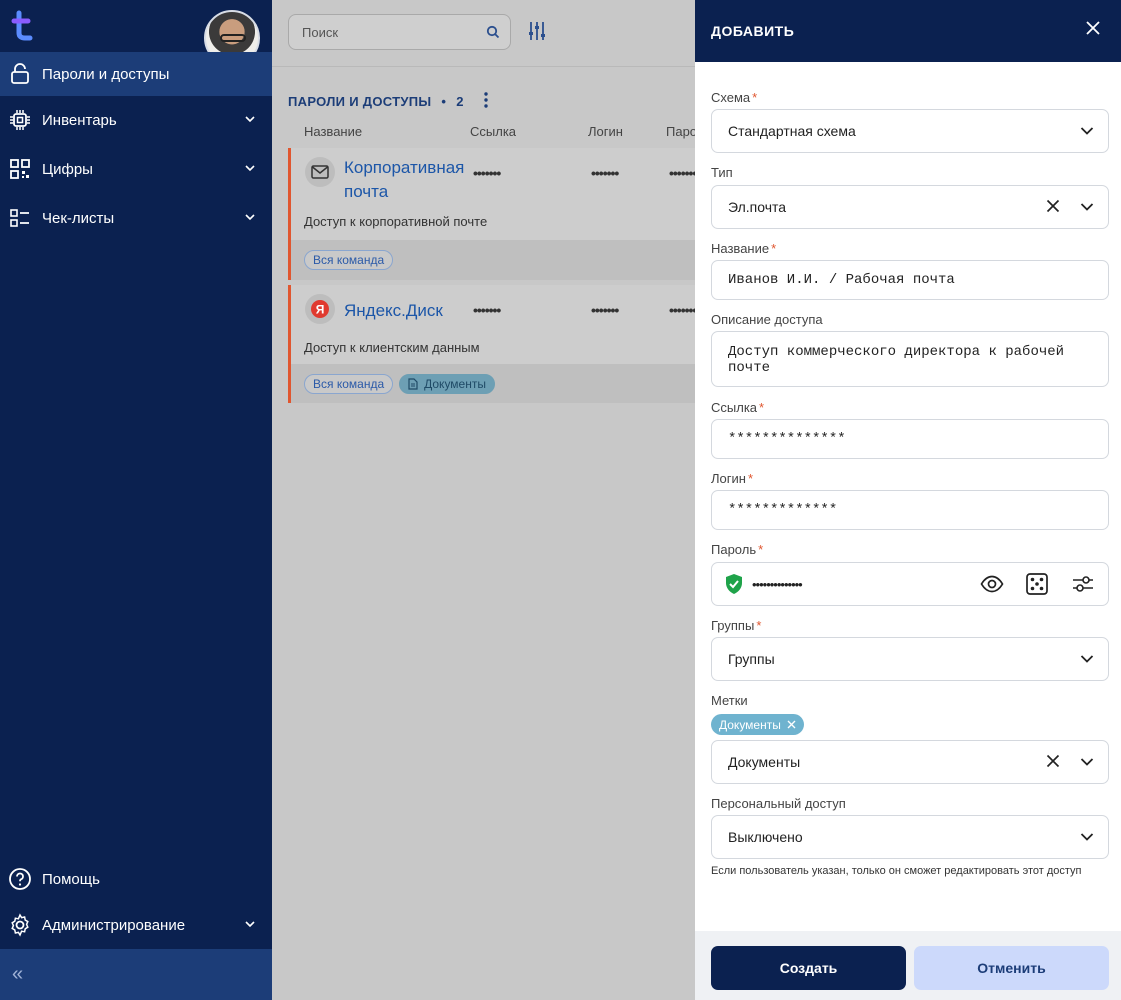 Image resolution: width=1121 pixels, height=1000 pixels. I want to click on collapse-sidebar-button: «, so click(136, 974).